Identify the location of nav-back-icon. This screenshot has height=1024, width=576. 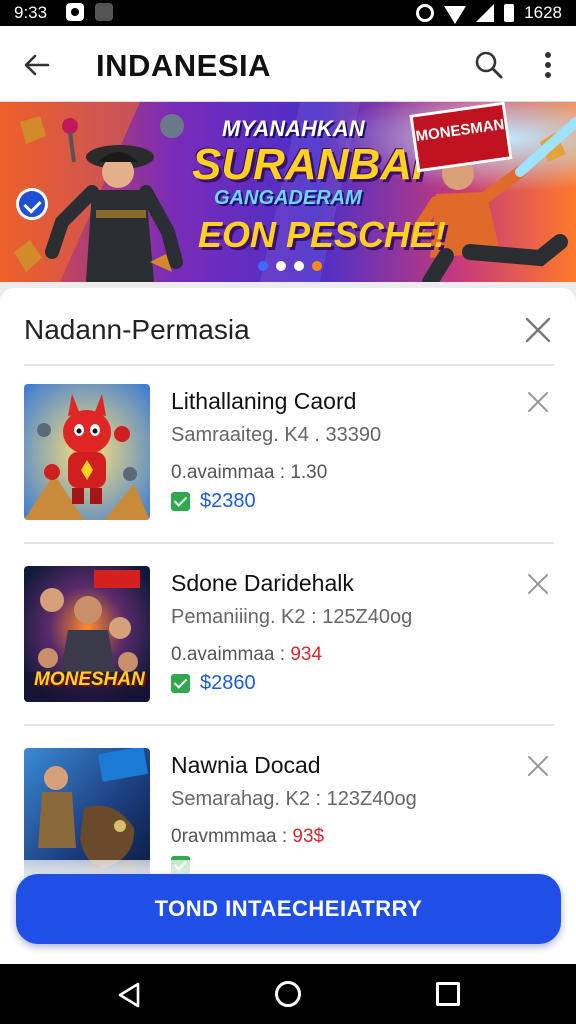
(129, 995).